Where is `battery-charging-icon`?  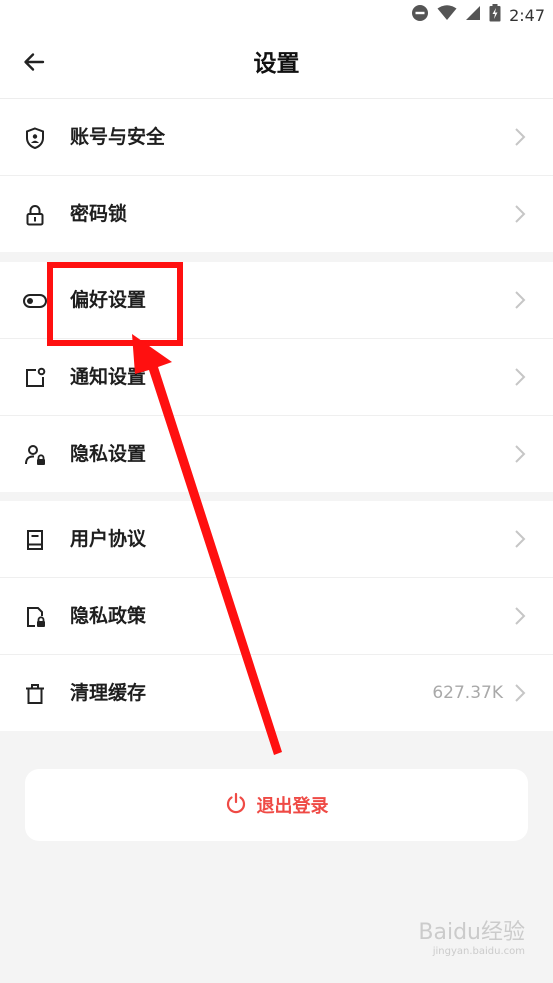
battery-charging-icon is located at coordinates (495, 15).